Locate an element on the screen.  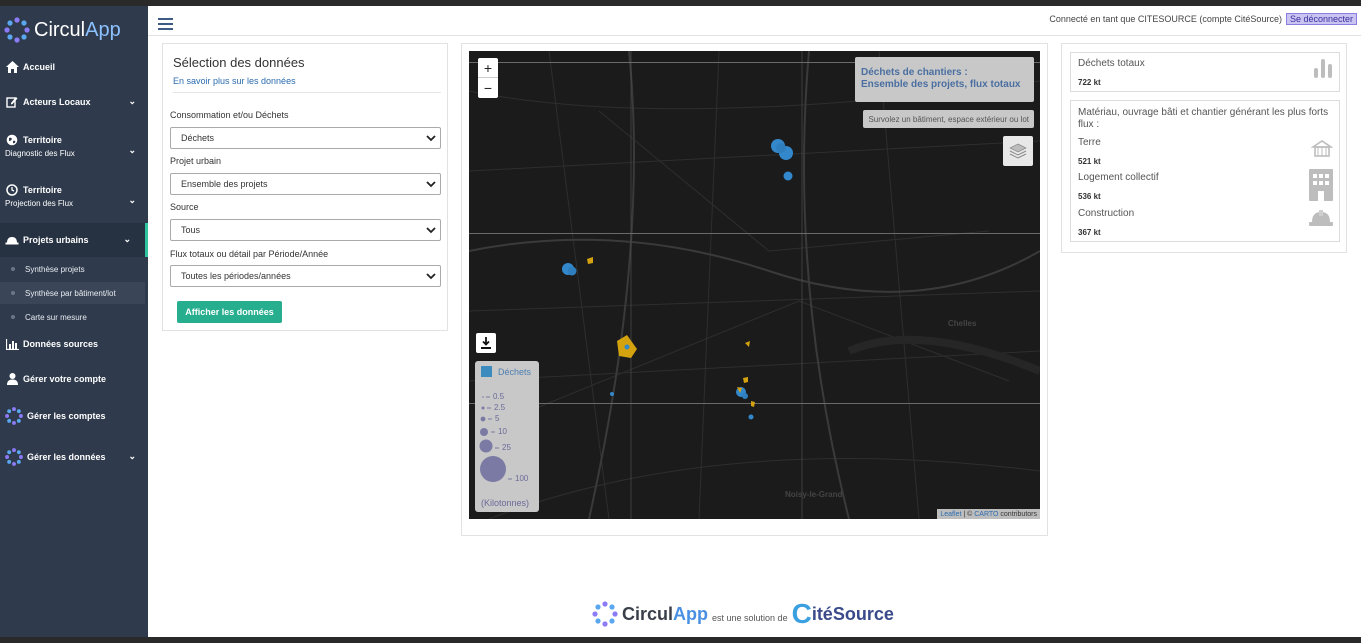
building-icon is located at coordinates (1321, 185).